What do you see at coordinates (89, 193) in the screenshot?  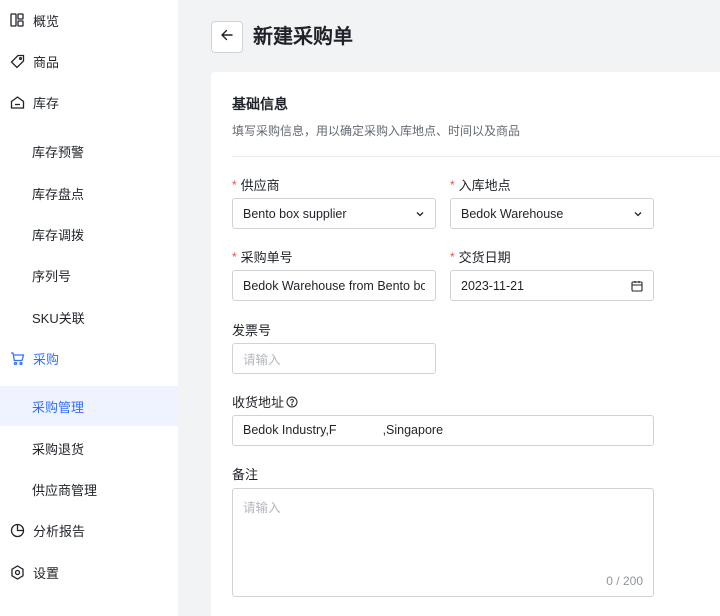 I see `sidebar-item-stock-count: 库存盘点` at bounding box center [89, 193].